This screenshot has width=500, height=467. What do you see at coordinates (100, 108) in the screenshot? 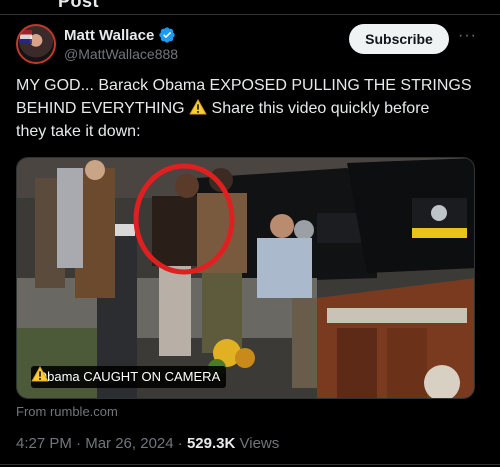
I see `tweet-line-2-part-a: BEHIND EVERYTHING` at bounding box center [100, 108].